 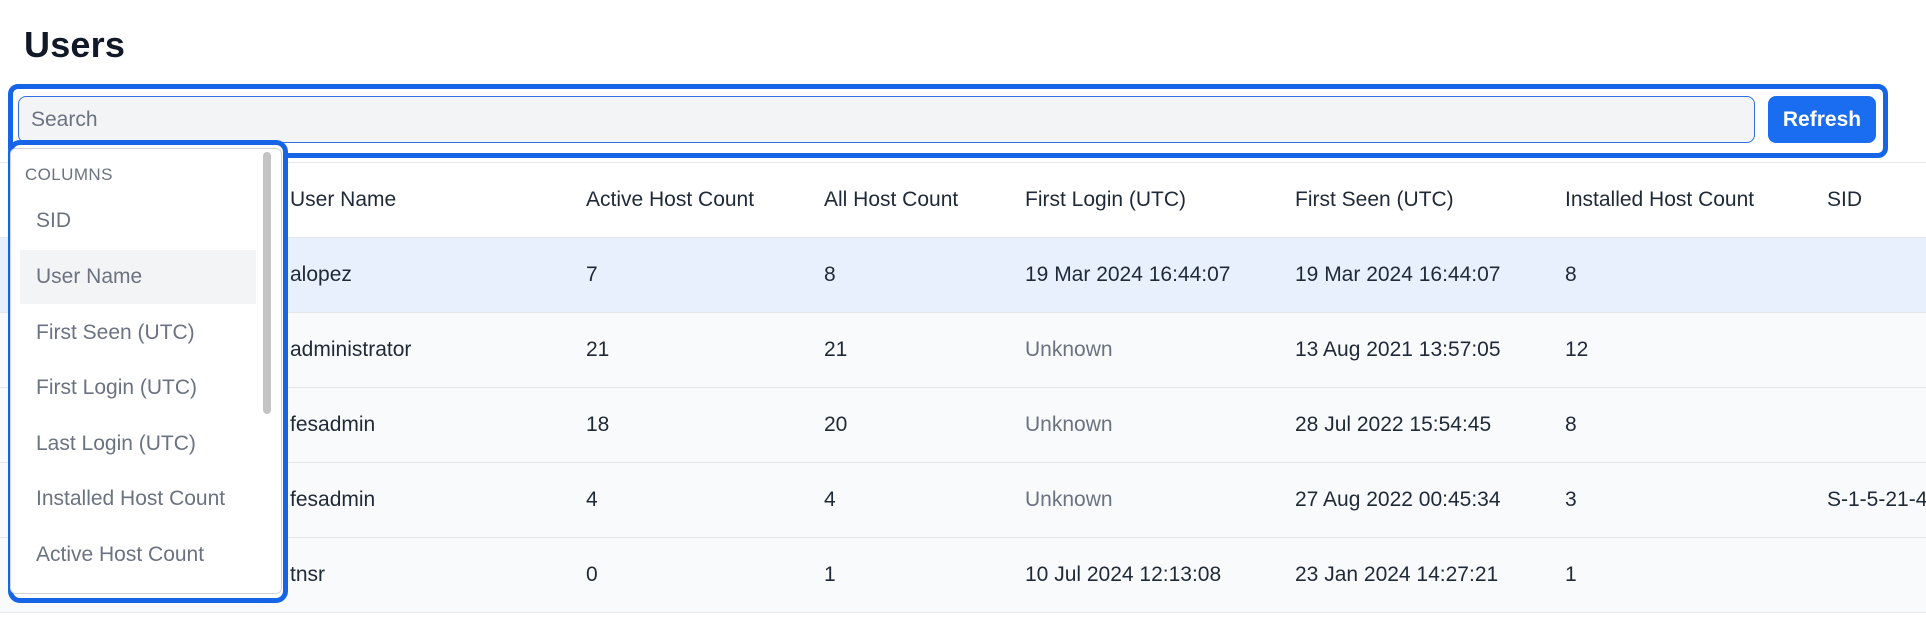 I want to click on column-option-active-host-count: Active Host Count, so click(x=138, y=555).